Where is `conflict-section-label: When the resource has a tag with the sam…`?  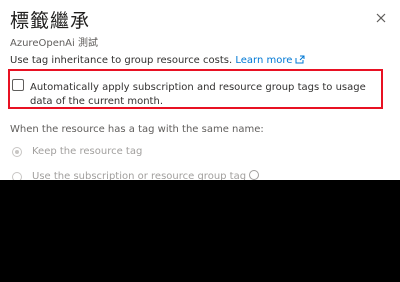 conflict-section-label: When the resource has a tag with the sam… is located at coordinates (137, 129).